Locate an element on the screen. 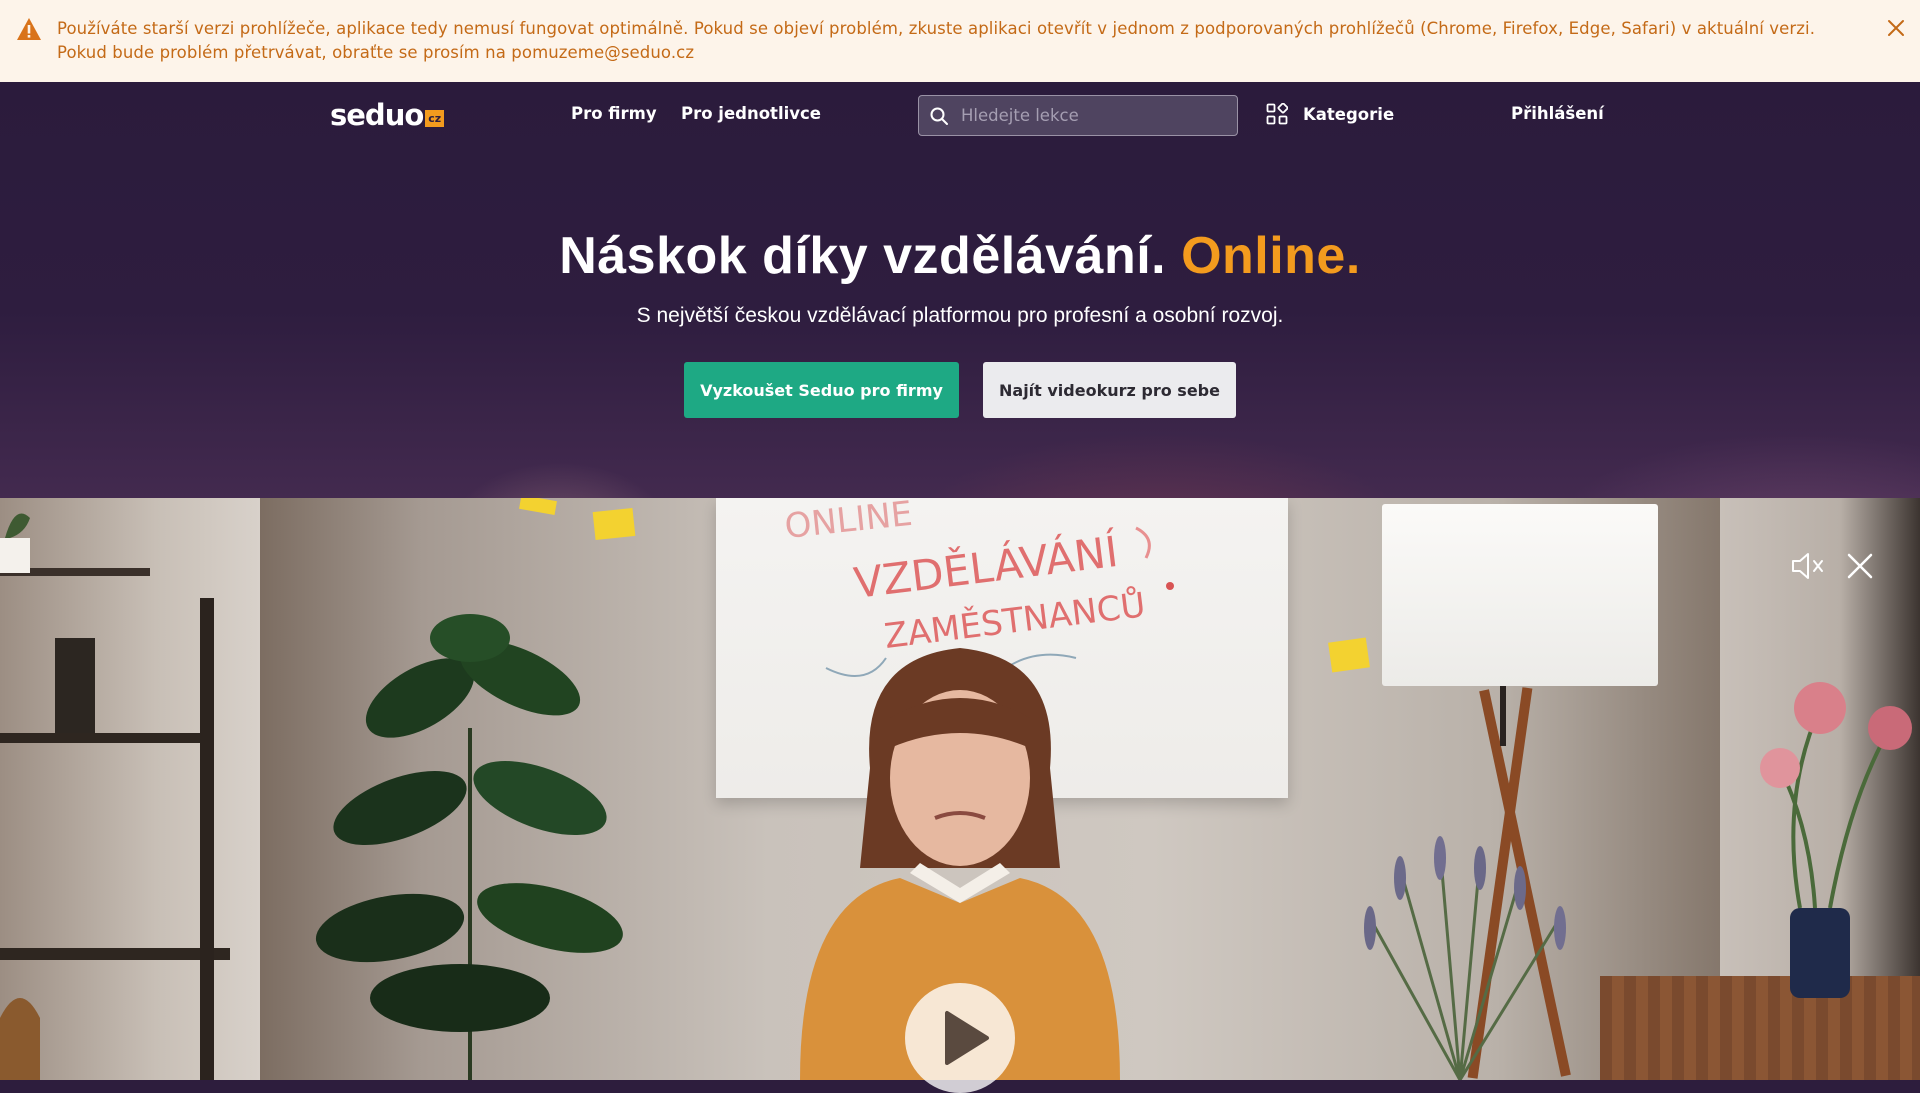 This screenshot has width=1920, height=1093. flower-vase is located at coordinates (1836, 840).